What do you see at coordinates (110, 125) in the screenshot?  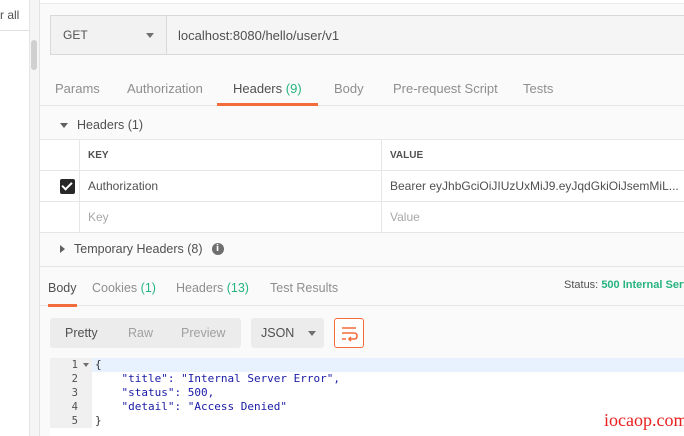 I see `headers-section-title: Headers (1)` at bounding box center [110, 125].